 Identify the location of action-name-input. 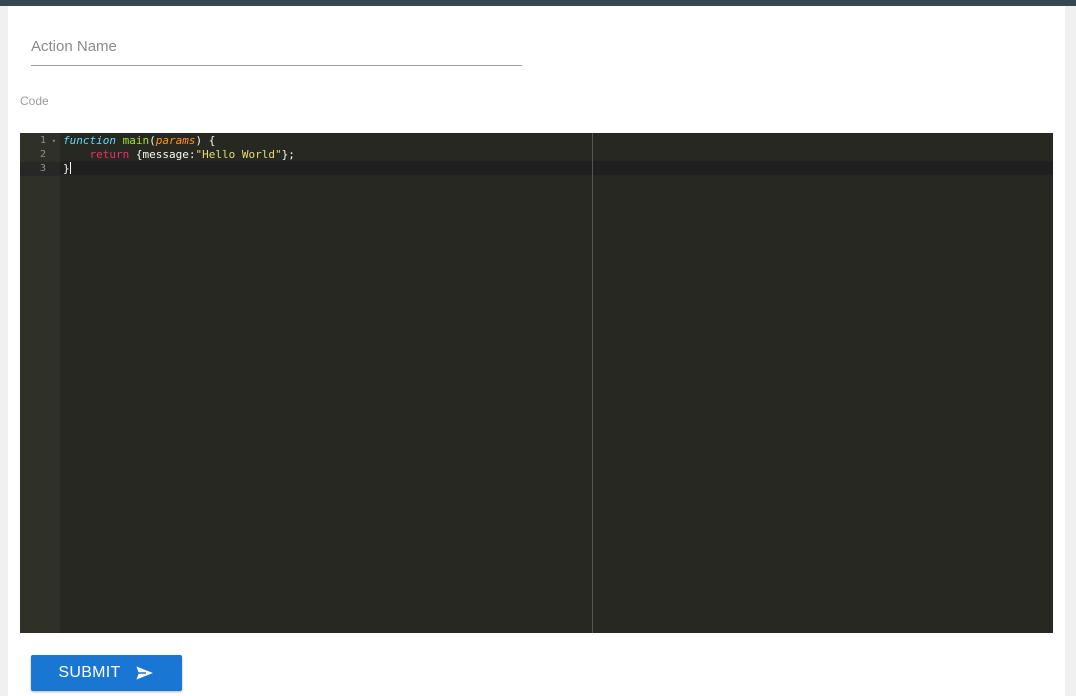
(276, 47).